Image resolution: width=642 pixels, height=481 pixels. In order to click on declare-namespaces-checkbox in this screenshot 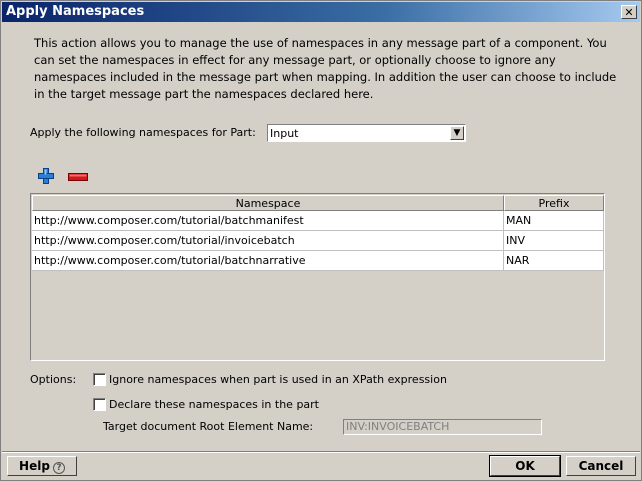, I will do `click(99, 404)`.